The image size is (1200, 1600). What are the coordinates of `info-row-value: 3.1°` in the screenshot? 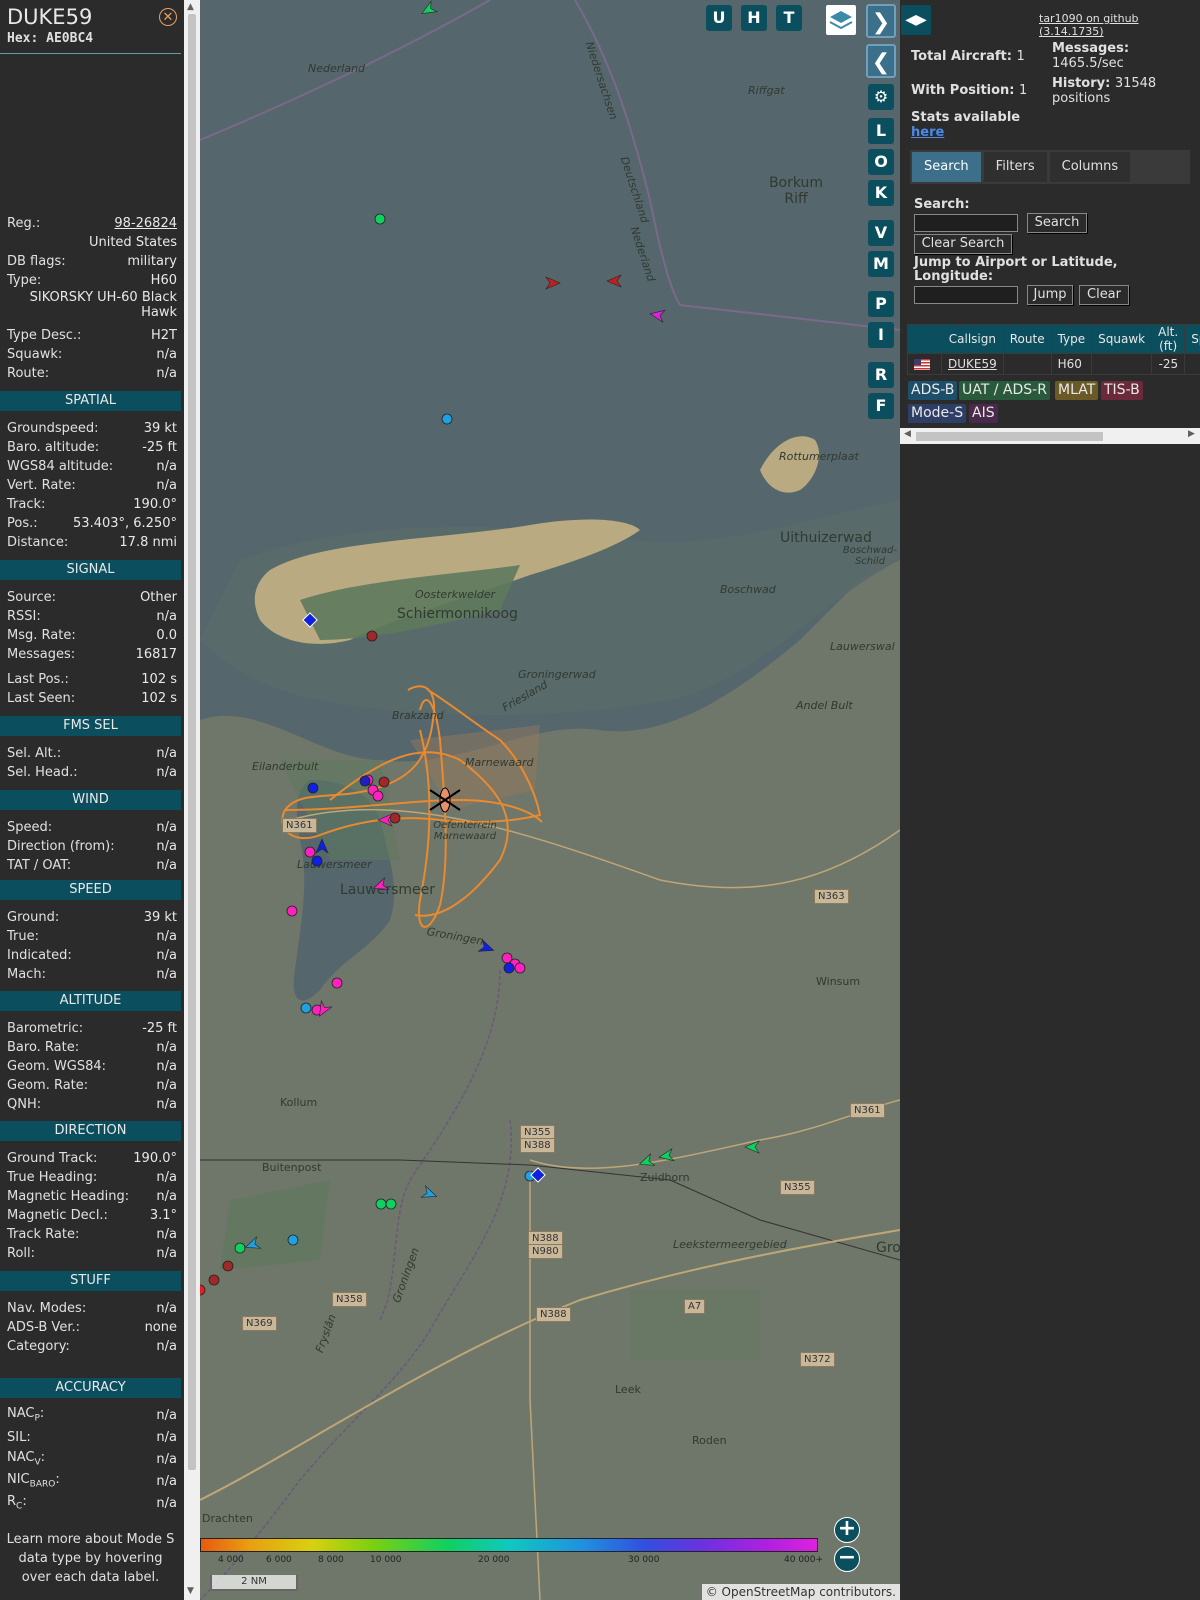 It's located at (163, 1215).